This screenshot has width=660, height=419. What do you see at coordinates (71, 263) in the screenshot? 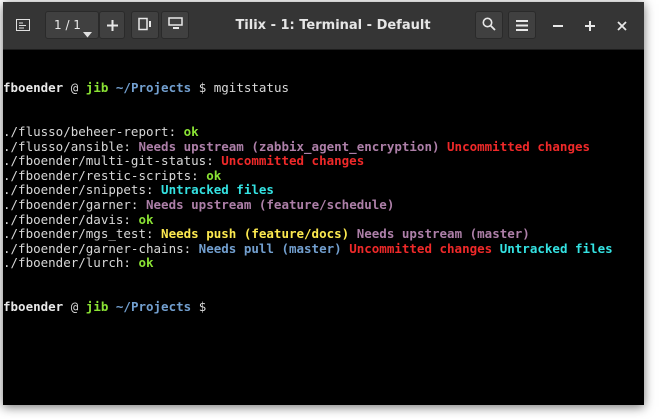
I see `repo-path: ./fboender/lurch:` at bounding box center [71, 263].